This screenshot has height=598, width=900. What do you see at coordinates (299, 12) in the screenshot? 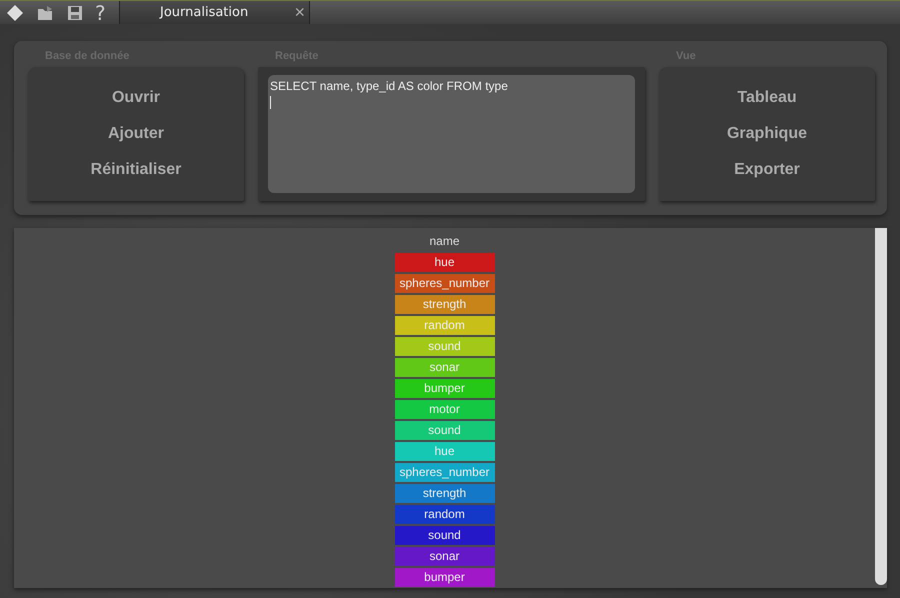
I see `close-button: ×` at bounding box center [299, 12].